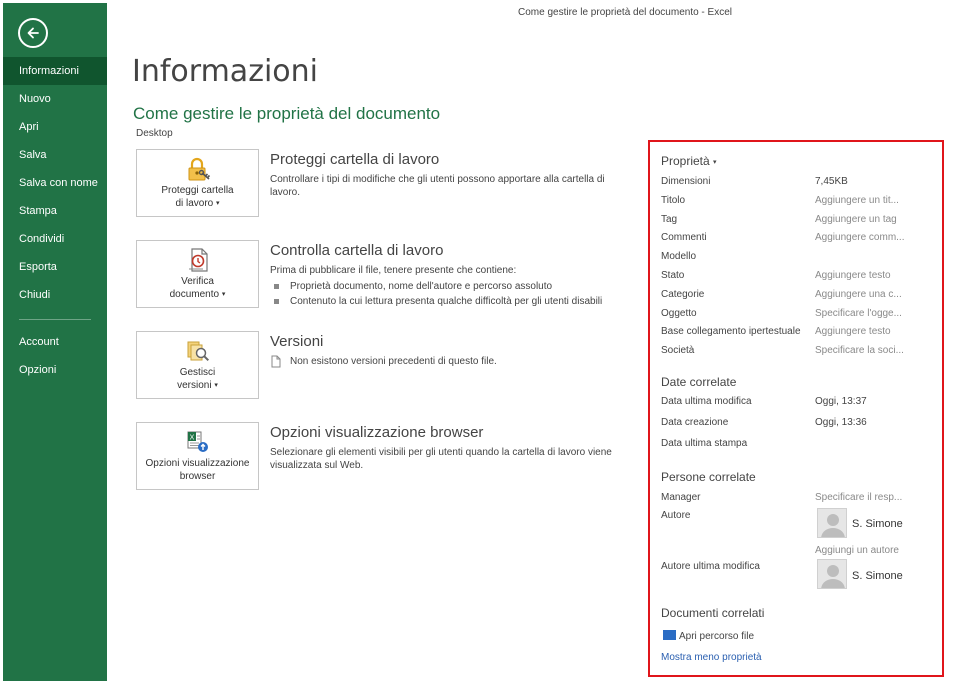  Describe the element at coordinates (55, 155) in the screenshot. I see `nav-item-salva: Salva` at that location.